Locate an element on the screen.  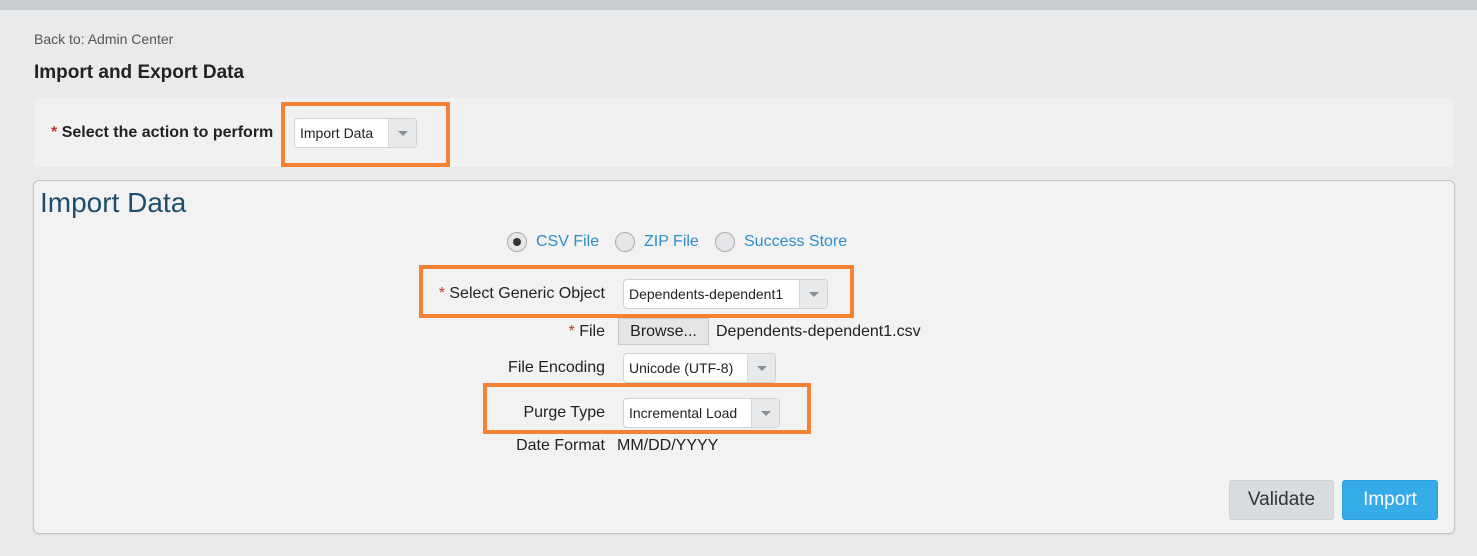
purge-type-select: Incremental Load is located at coordinates (701, 413).